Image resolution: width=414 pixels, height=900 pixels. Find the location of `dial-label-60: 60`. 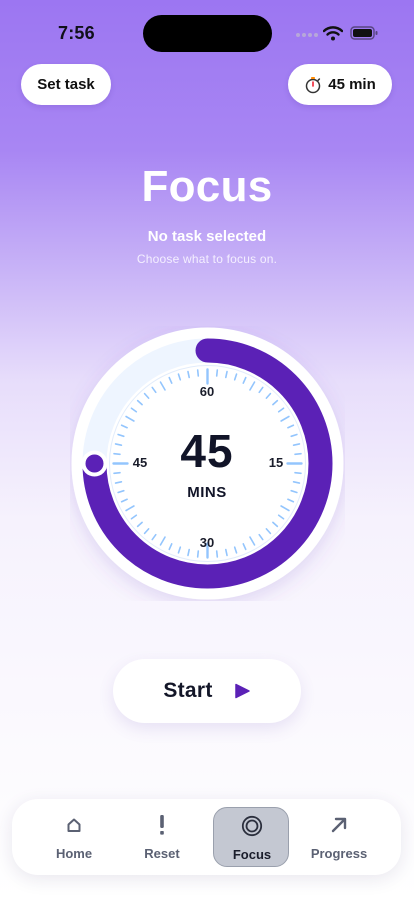

dial-label-60: 60 is located at coordinates (207, 391).